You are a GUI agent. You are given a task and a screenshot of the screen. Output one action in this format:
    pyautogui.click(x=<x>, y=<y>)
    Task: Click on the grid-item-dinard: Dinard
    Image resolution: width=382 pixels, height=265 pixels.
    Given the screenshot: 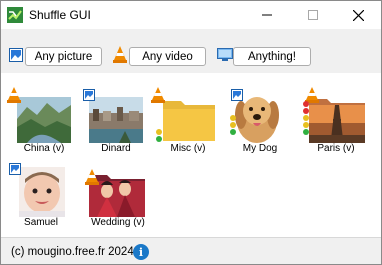 What is the action you would take?
    pyautogui.click(x=116, y=122)
    